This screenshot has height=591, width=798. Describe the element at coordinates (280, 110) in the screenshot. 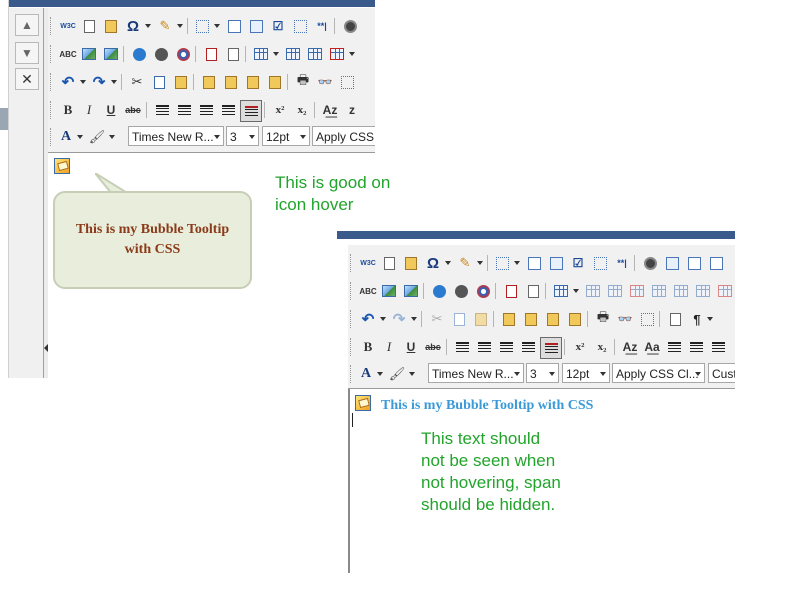

I see `superscript-icon: x²` at that location.